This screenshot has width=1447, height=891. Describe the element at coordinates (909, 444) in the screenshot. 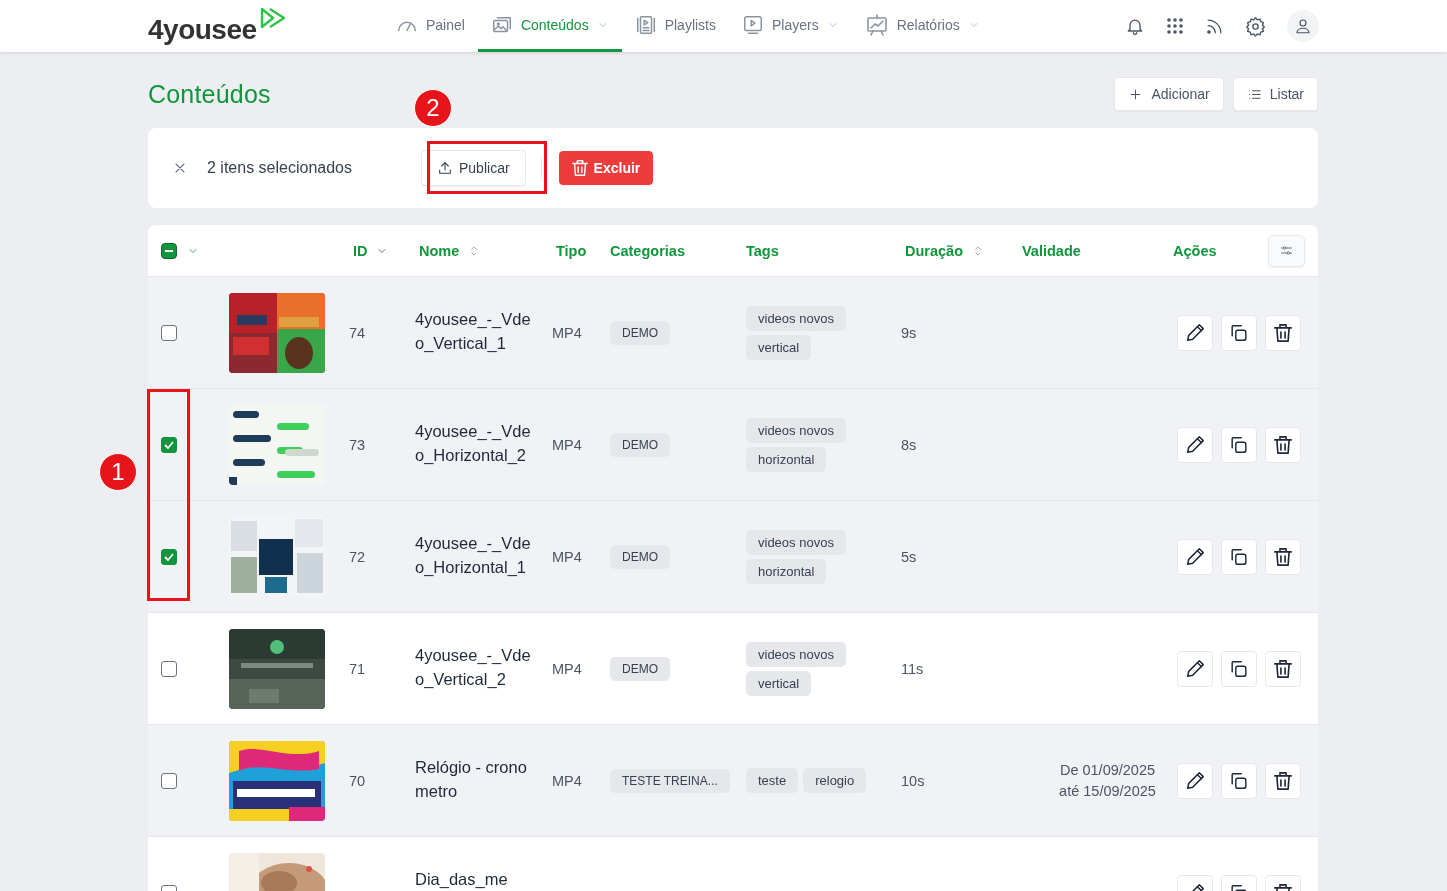

I see `duration-cell: 8s` at that location.